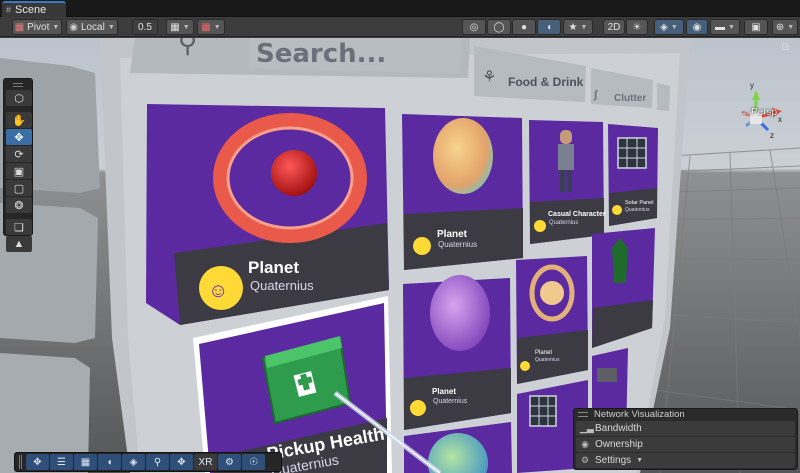 Image resolution: width=800 pixels, height=473 pixels. I want to click on lighting-toggle: ☀, so click(637, 27).